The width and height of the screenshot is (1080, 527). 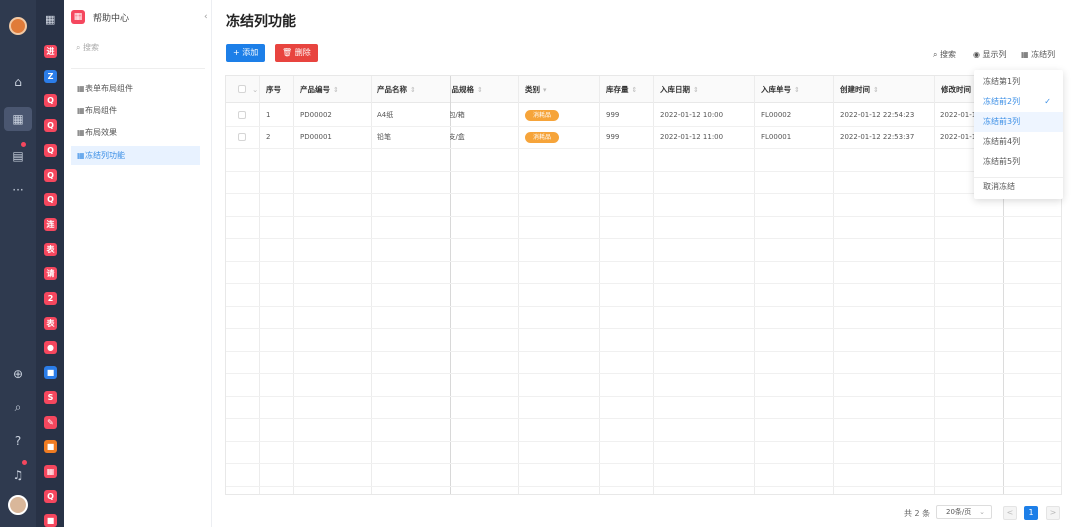 What do you see at coordinates (1018, 142) in the screenshot?
I see `freeze-option-4: 冻结前4列` at bounding box center [1018, 142].